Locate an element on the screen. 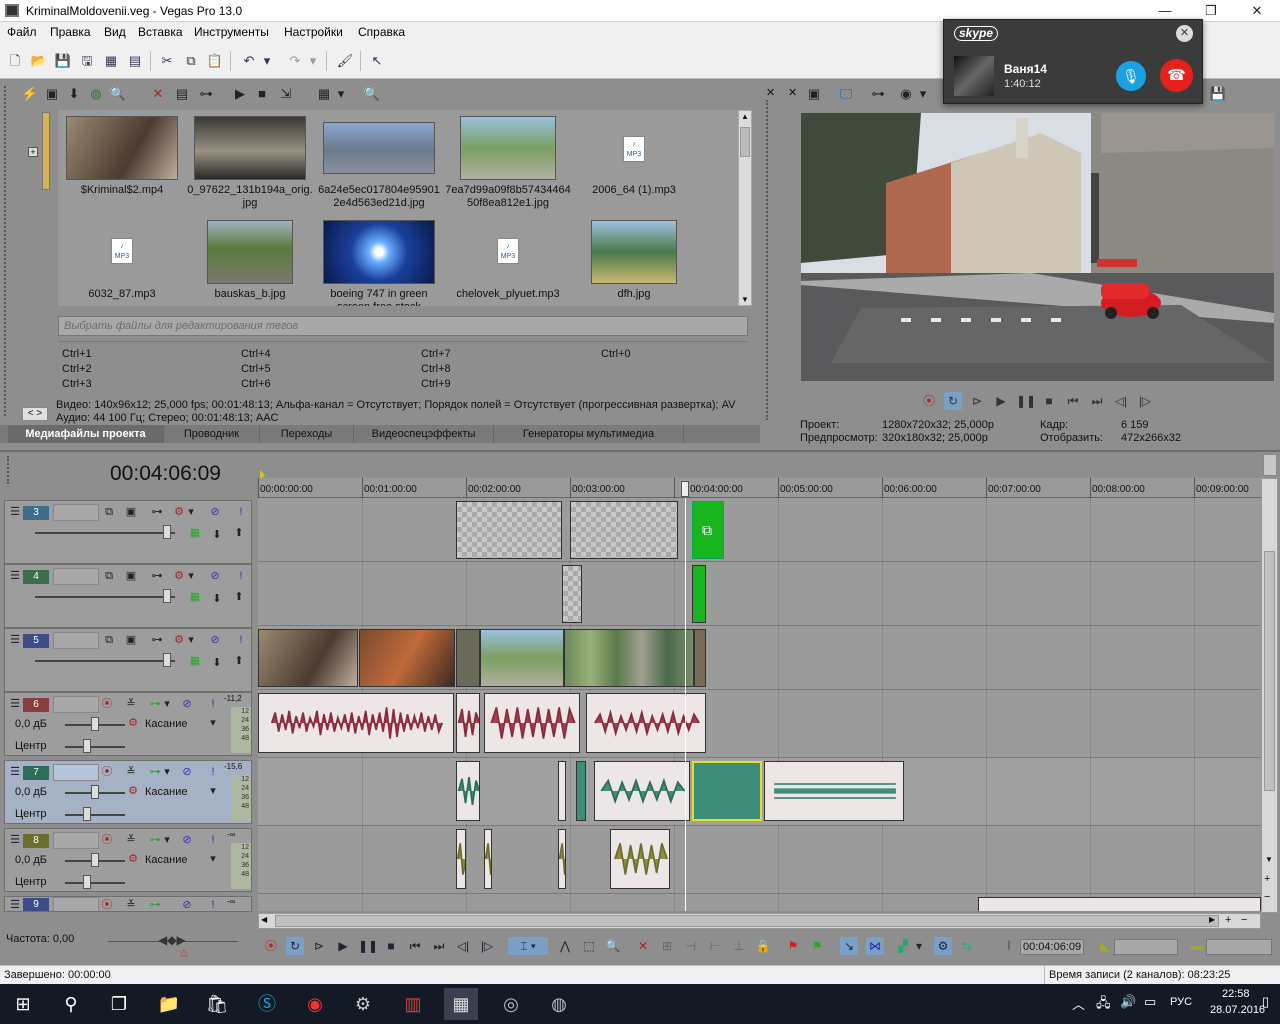  search-media-icon: 🔍 is located at coordinates (118, 94).